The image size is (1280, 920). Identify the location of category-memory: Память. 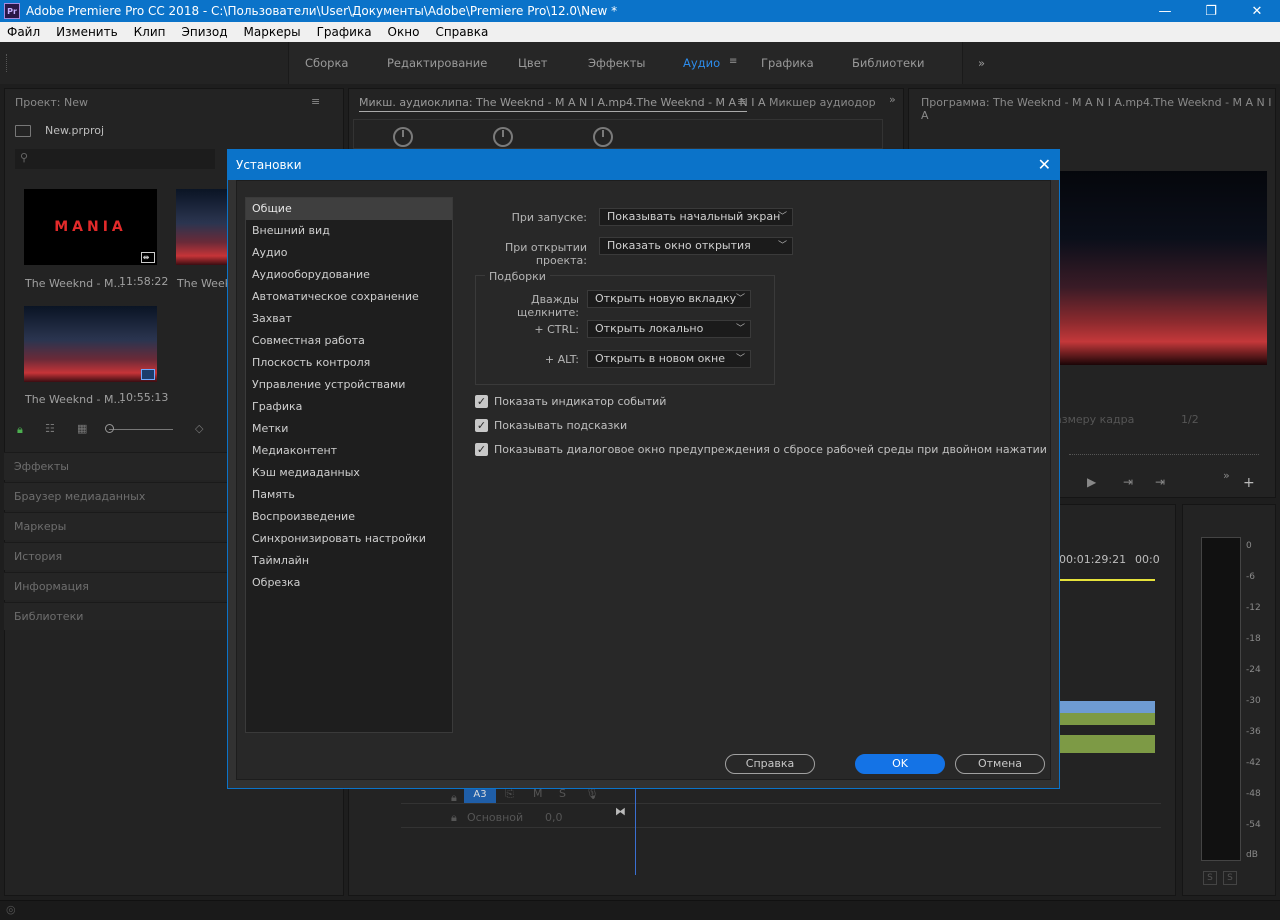
(349, 495).